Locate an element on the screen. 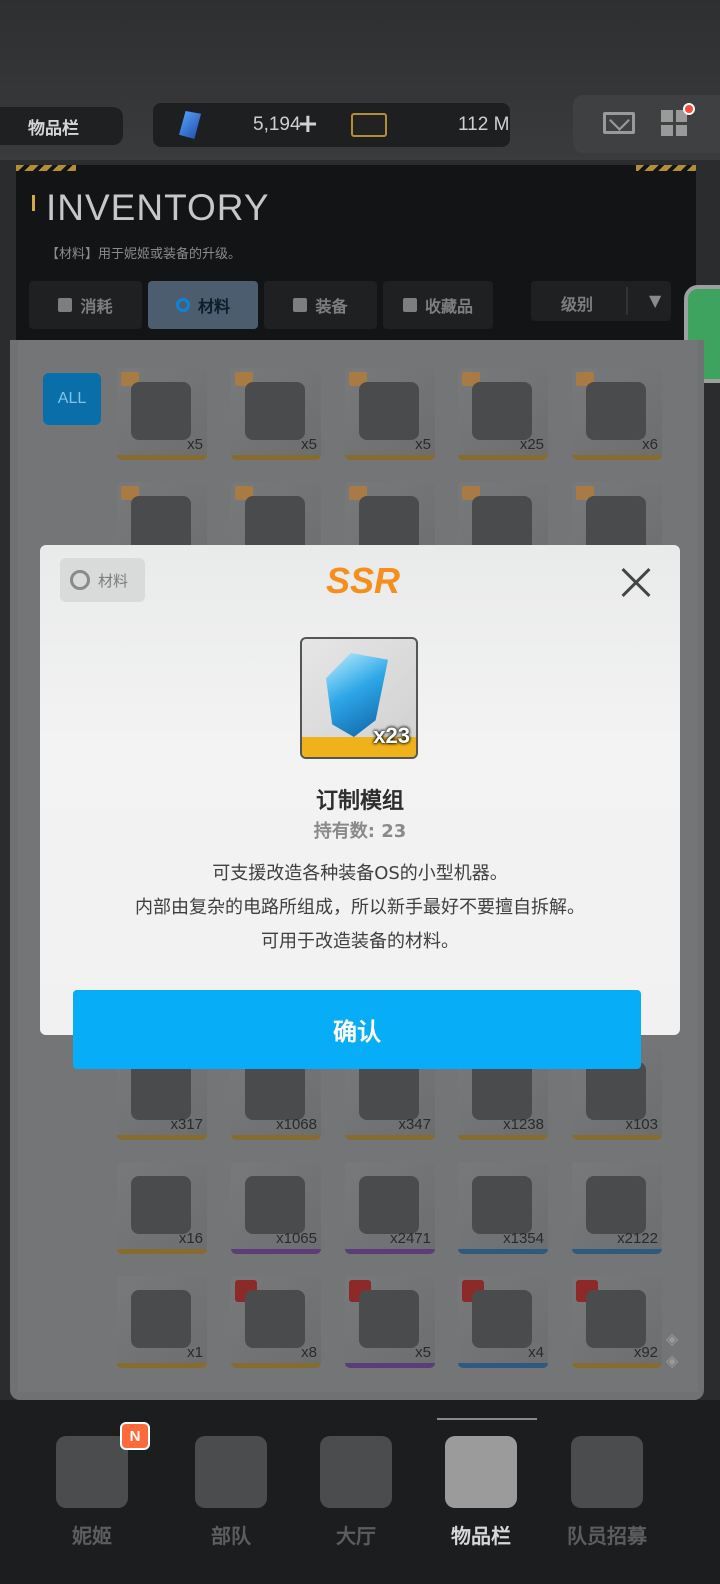 The width and height of the screenshot is (720, 1584). nav-label: 物品栏 is located at coordinates (481, 1536).